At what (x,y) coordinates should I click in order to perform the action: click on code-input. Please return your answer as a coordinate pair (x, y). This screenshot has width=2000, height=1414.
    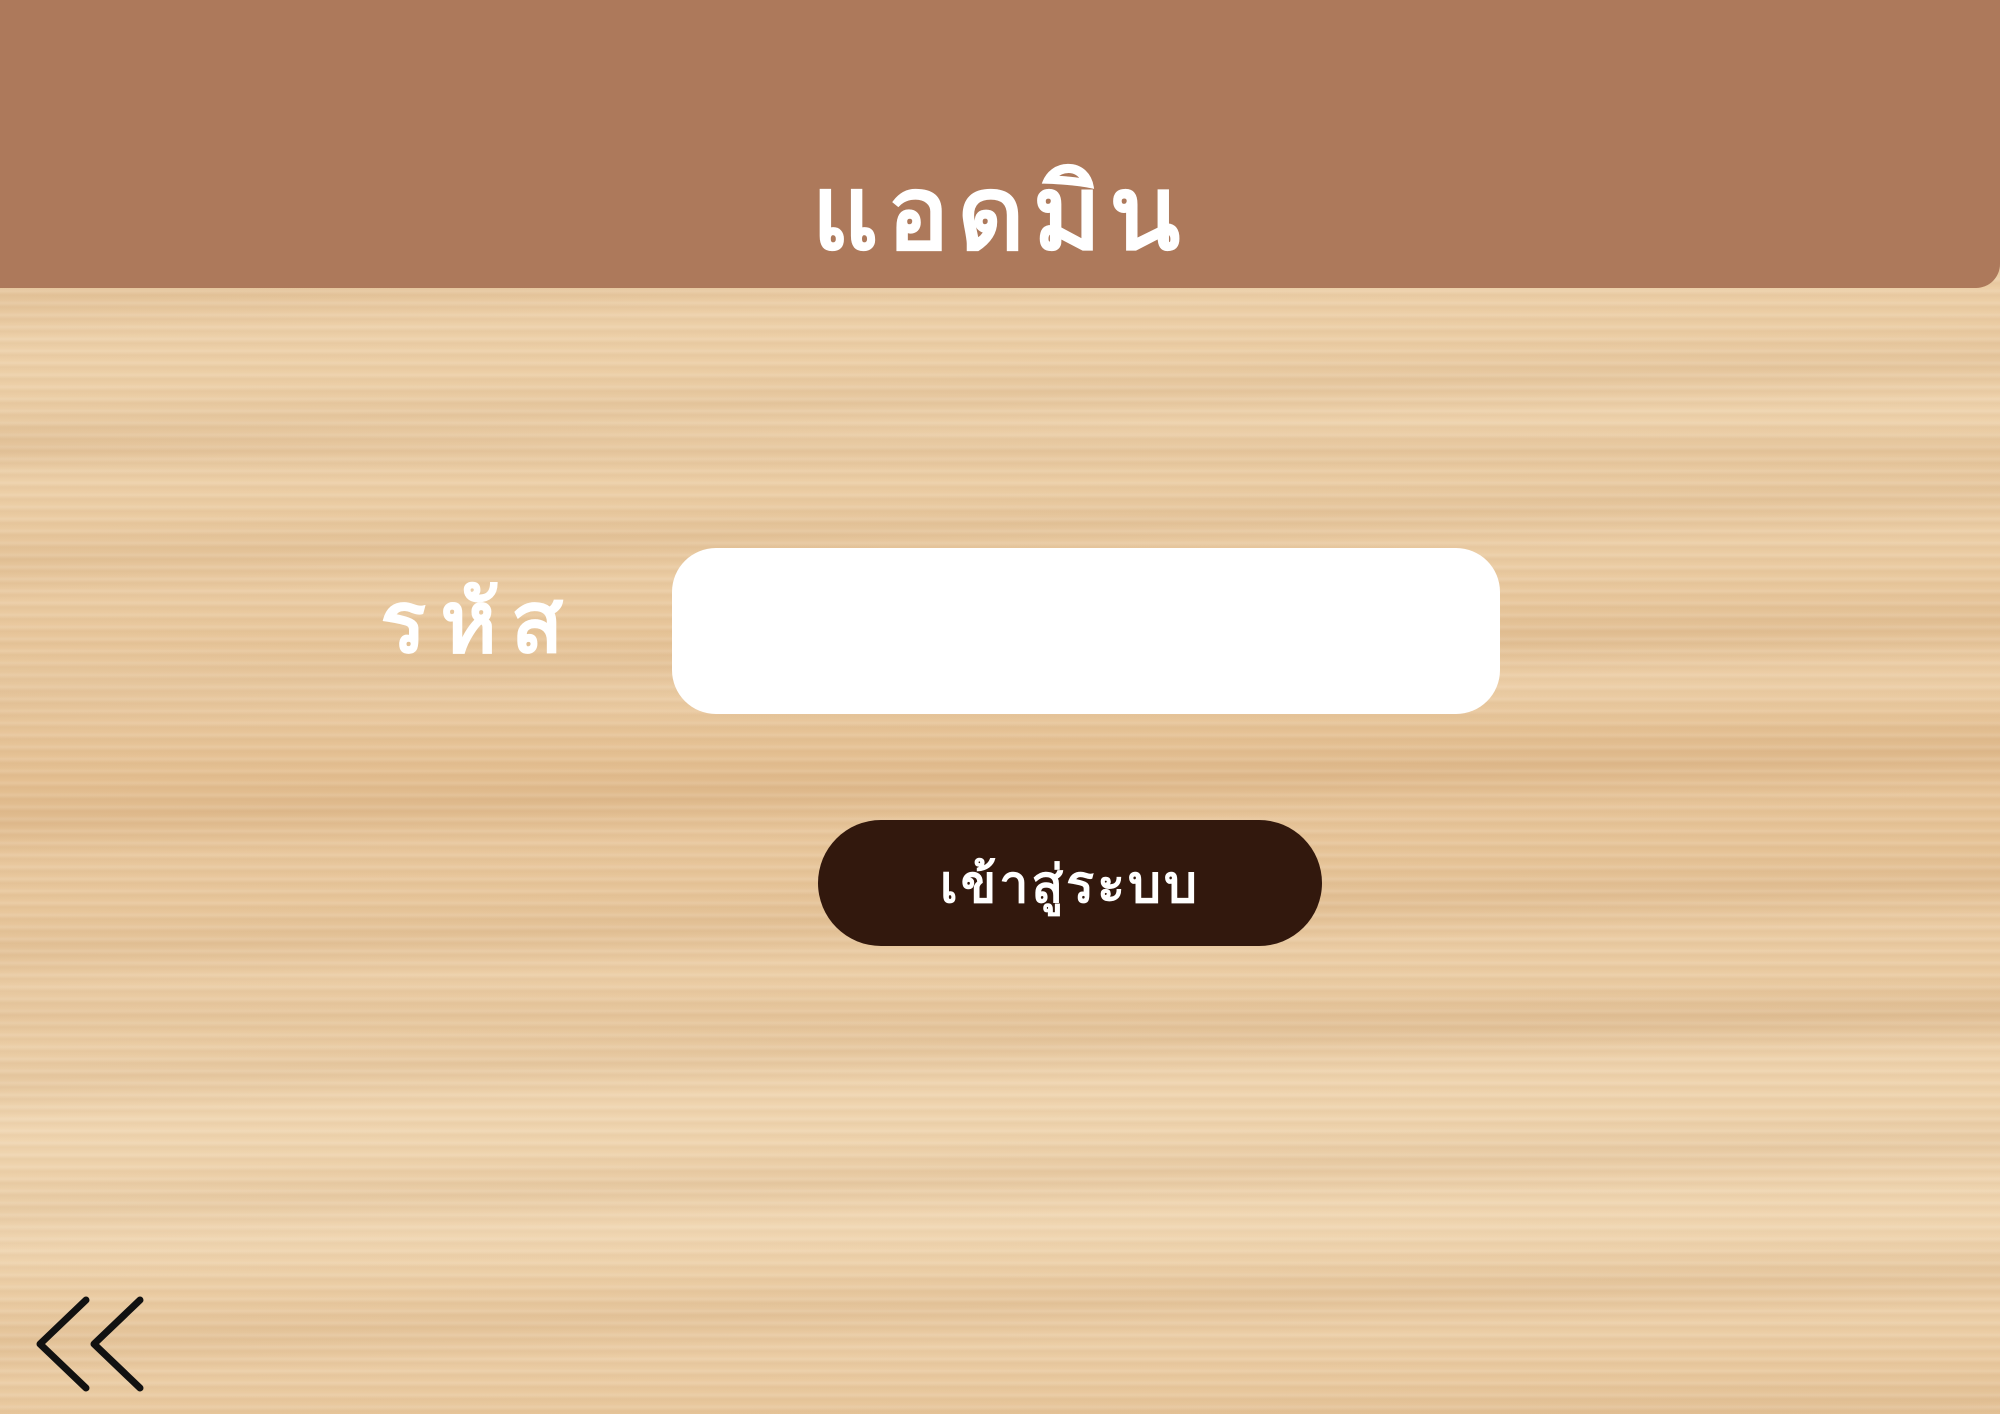
    Looking at the image, I should click on (1086, 631).